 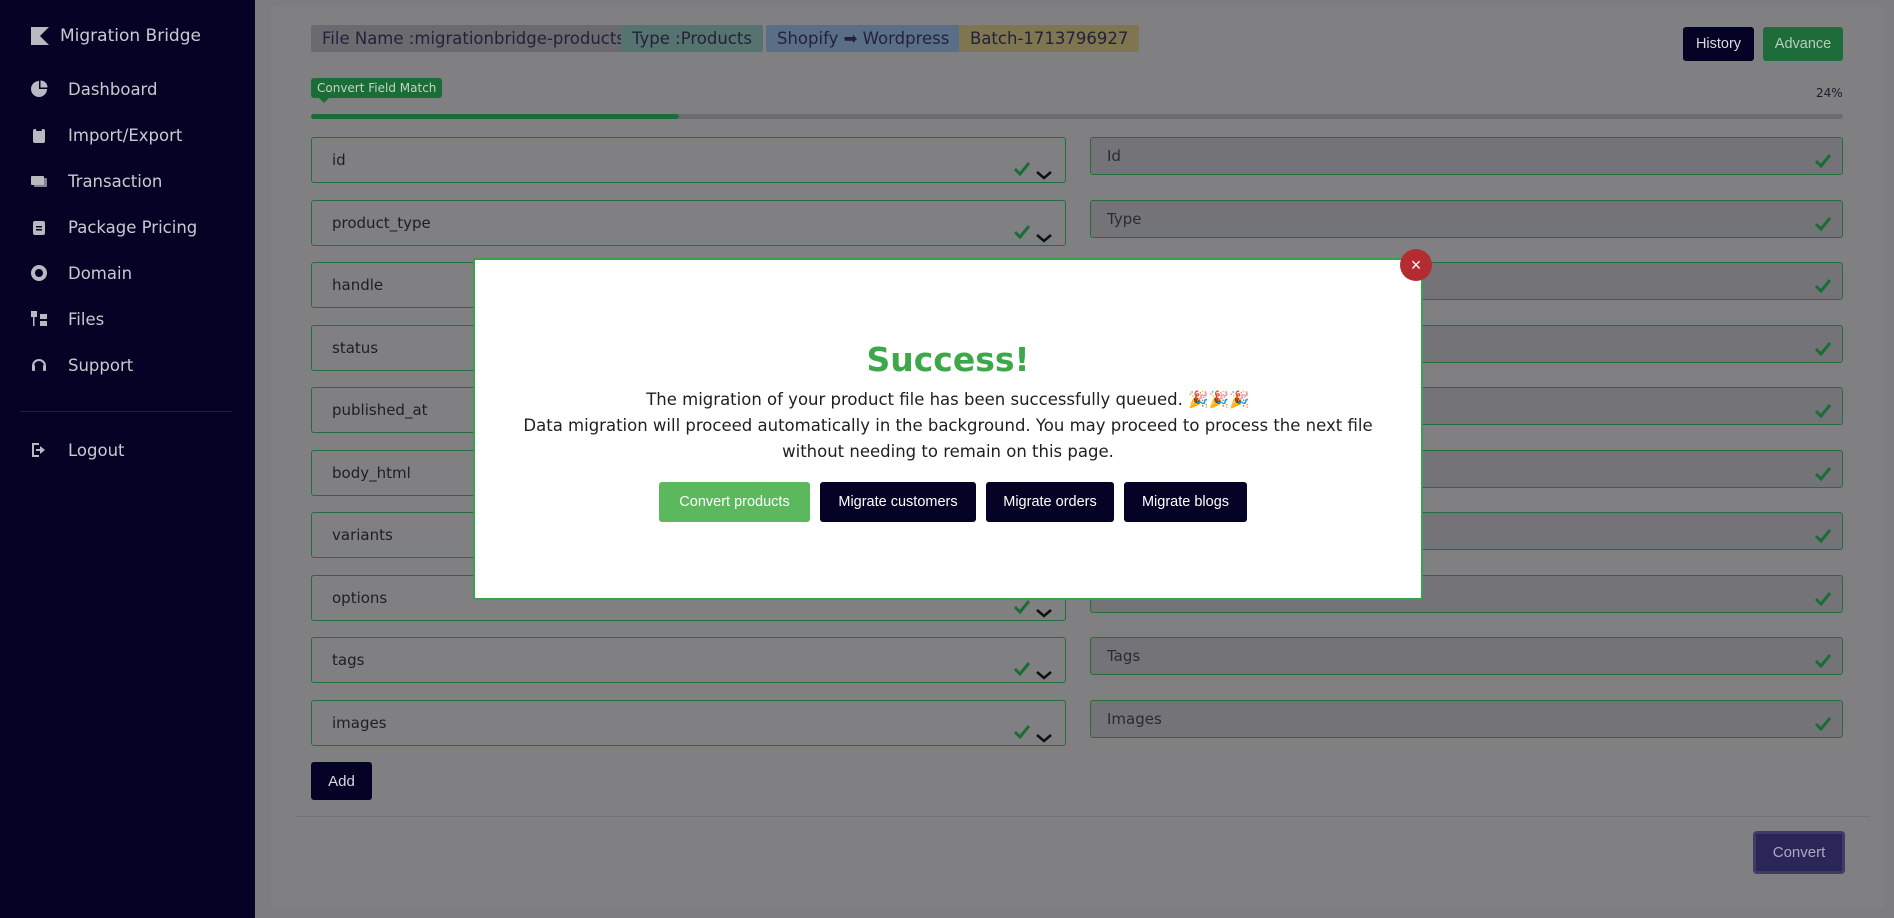 What do you see at coordinates (360, 598) in the screenshot?
I see `source-field-value: options` at bounding box center [360, 598].